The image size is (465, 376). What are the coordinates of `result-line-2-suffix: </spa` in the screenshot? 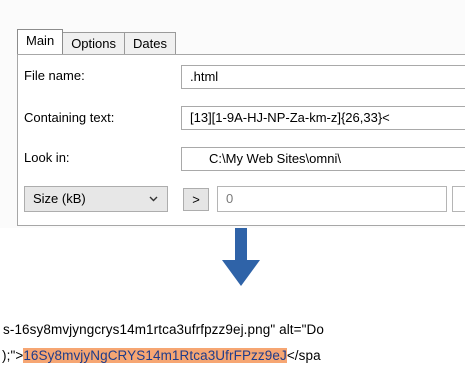 It's located at (303, 355).